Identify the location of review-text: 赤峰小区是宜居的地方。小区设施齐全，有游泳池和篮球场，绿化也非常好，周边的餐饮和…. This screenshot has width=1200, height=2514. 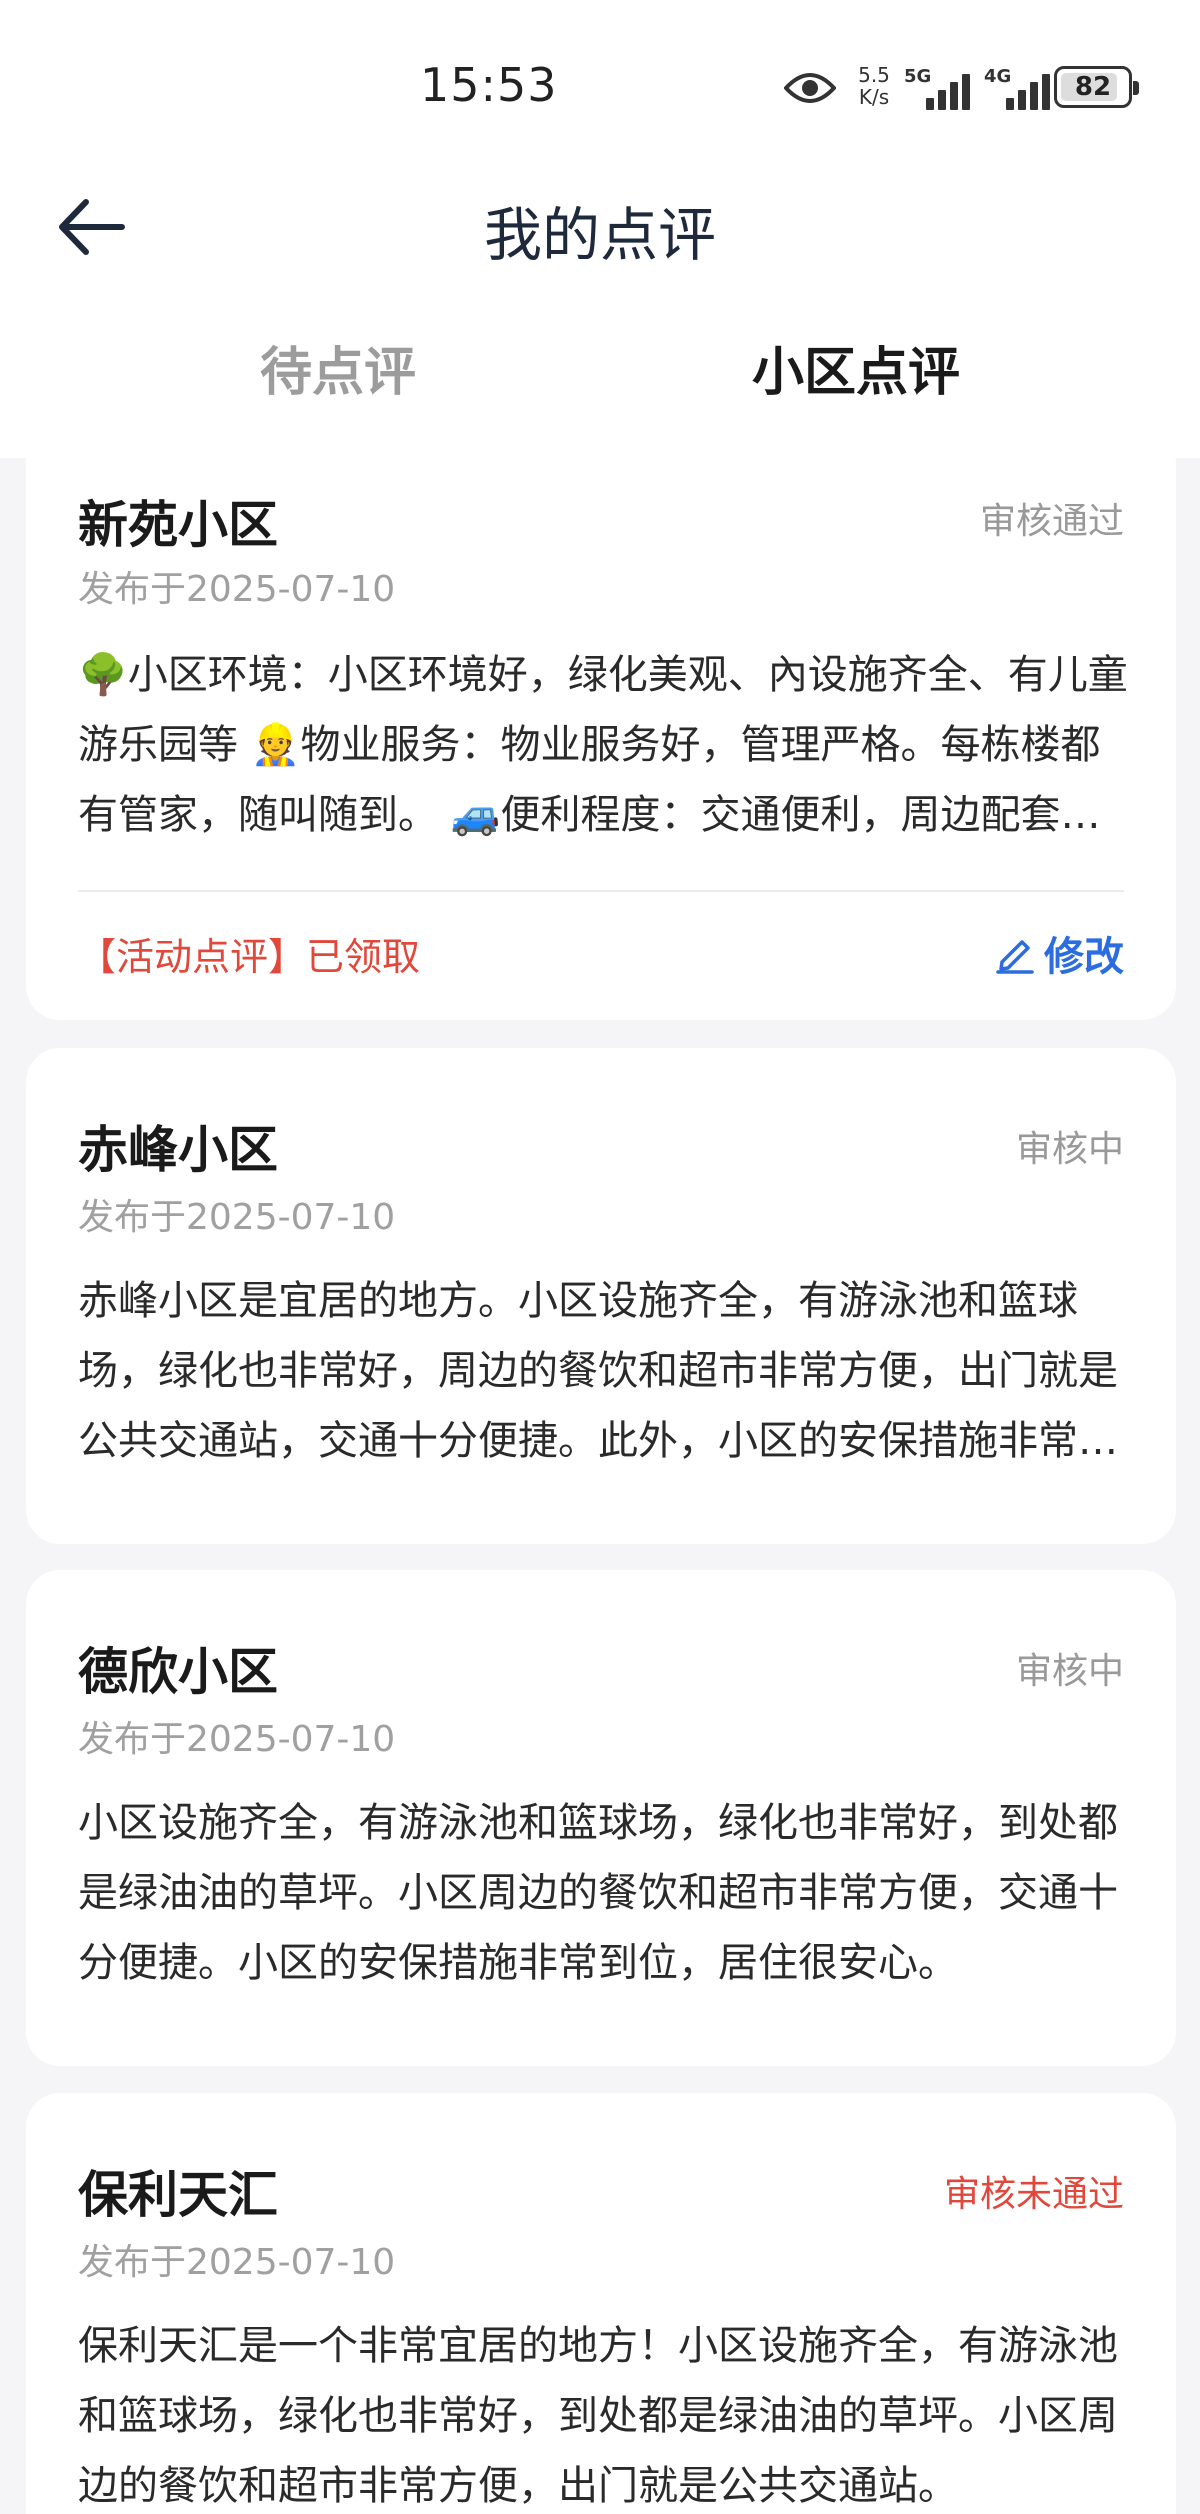
(598, 1371).